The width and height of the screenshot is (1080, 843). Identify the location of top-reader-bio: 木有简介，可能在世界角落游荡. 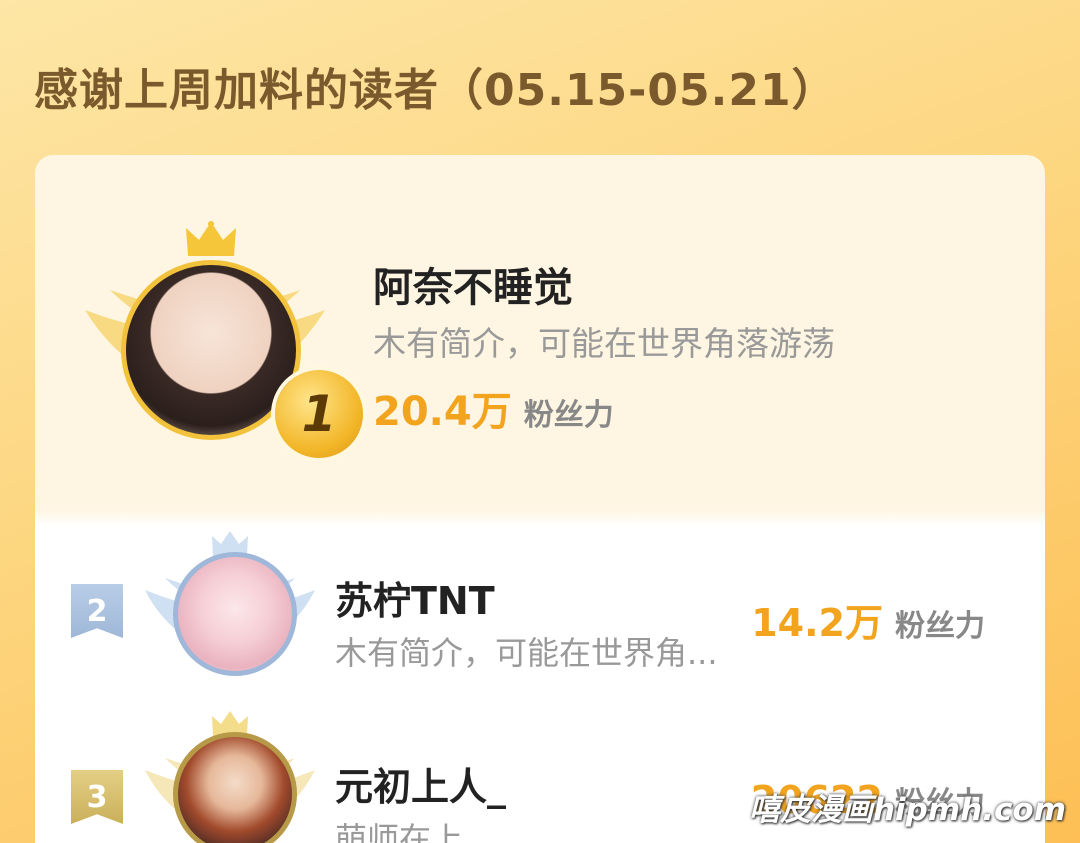
(604, 343).